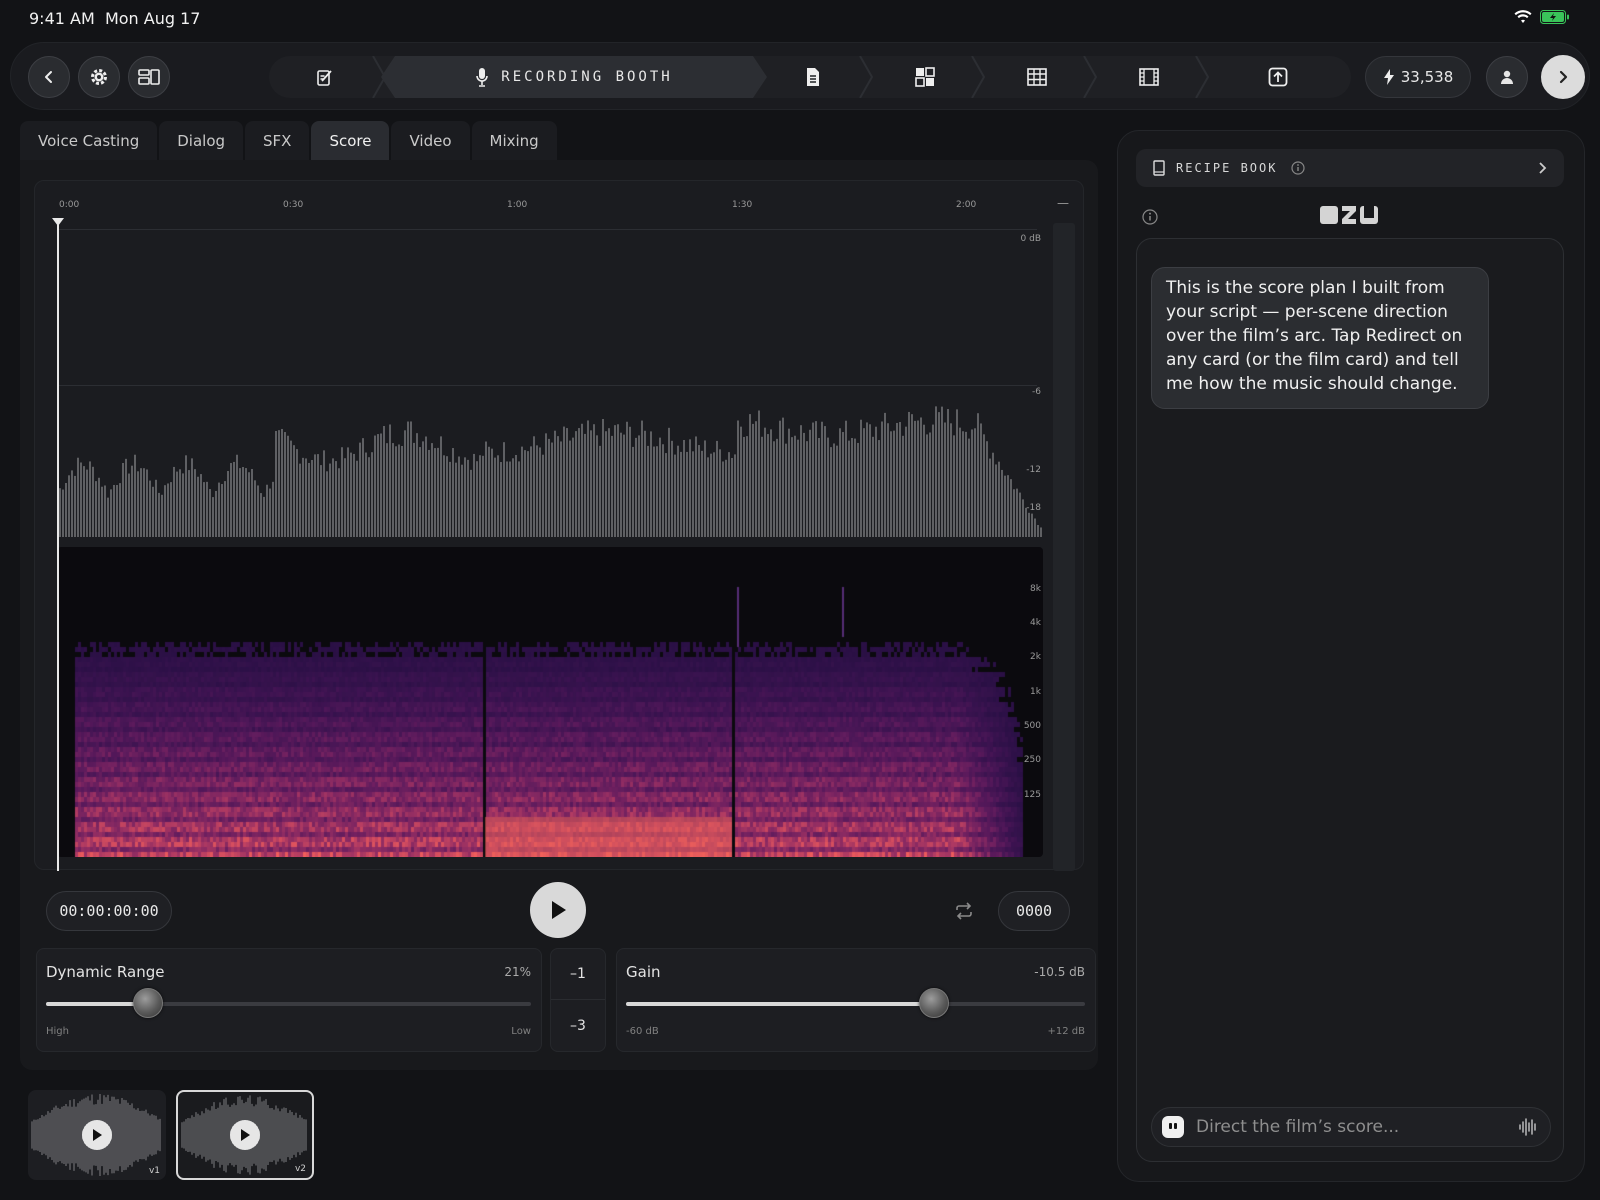 The width and height of the screenshot is (1600, 1200). What do you see at coordinates (1543, 168) in the screenshot?
I see `chevron-right-icon` at bounding box center [1543, 168].